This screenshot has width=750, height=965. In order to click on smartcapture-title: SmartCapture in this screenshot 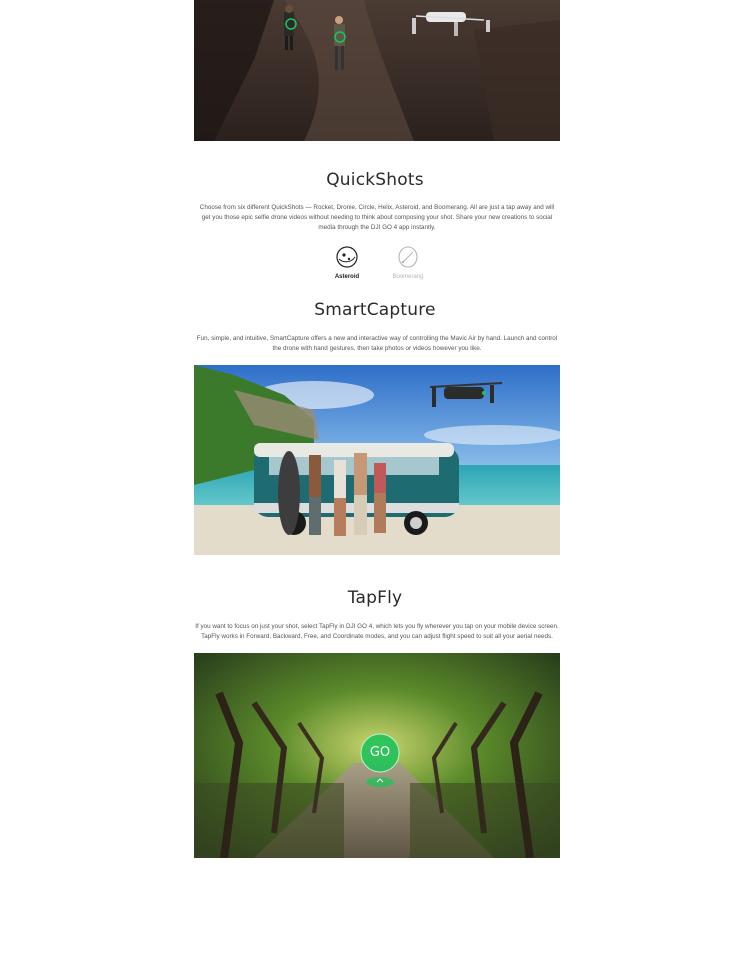, I will do `click(375, 310)`.